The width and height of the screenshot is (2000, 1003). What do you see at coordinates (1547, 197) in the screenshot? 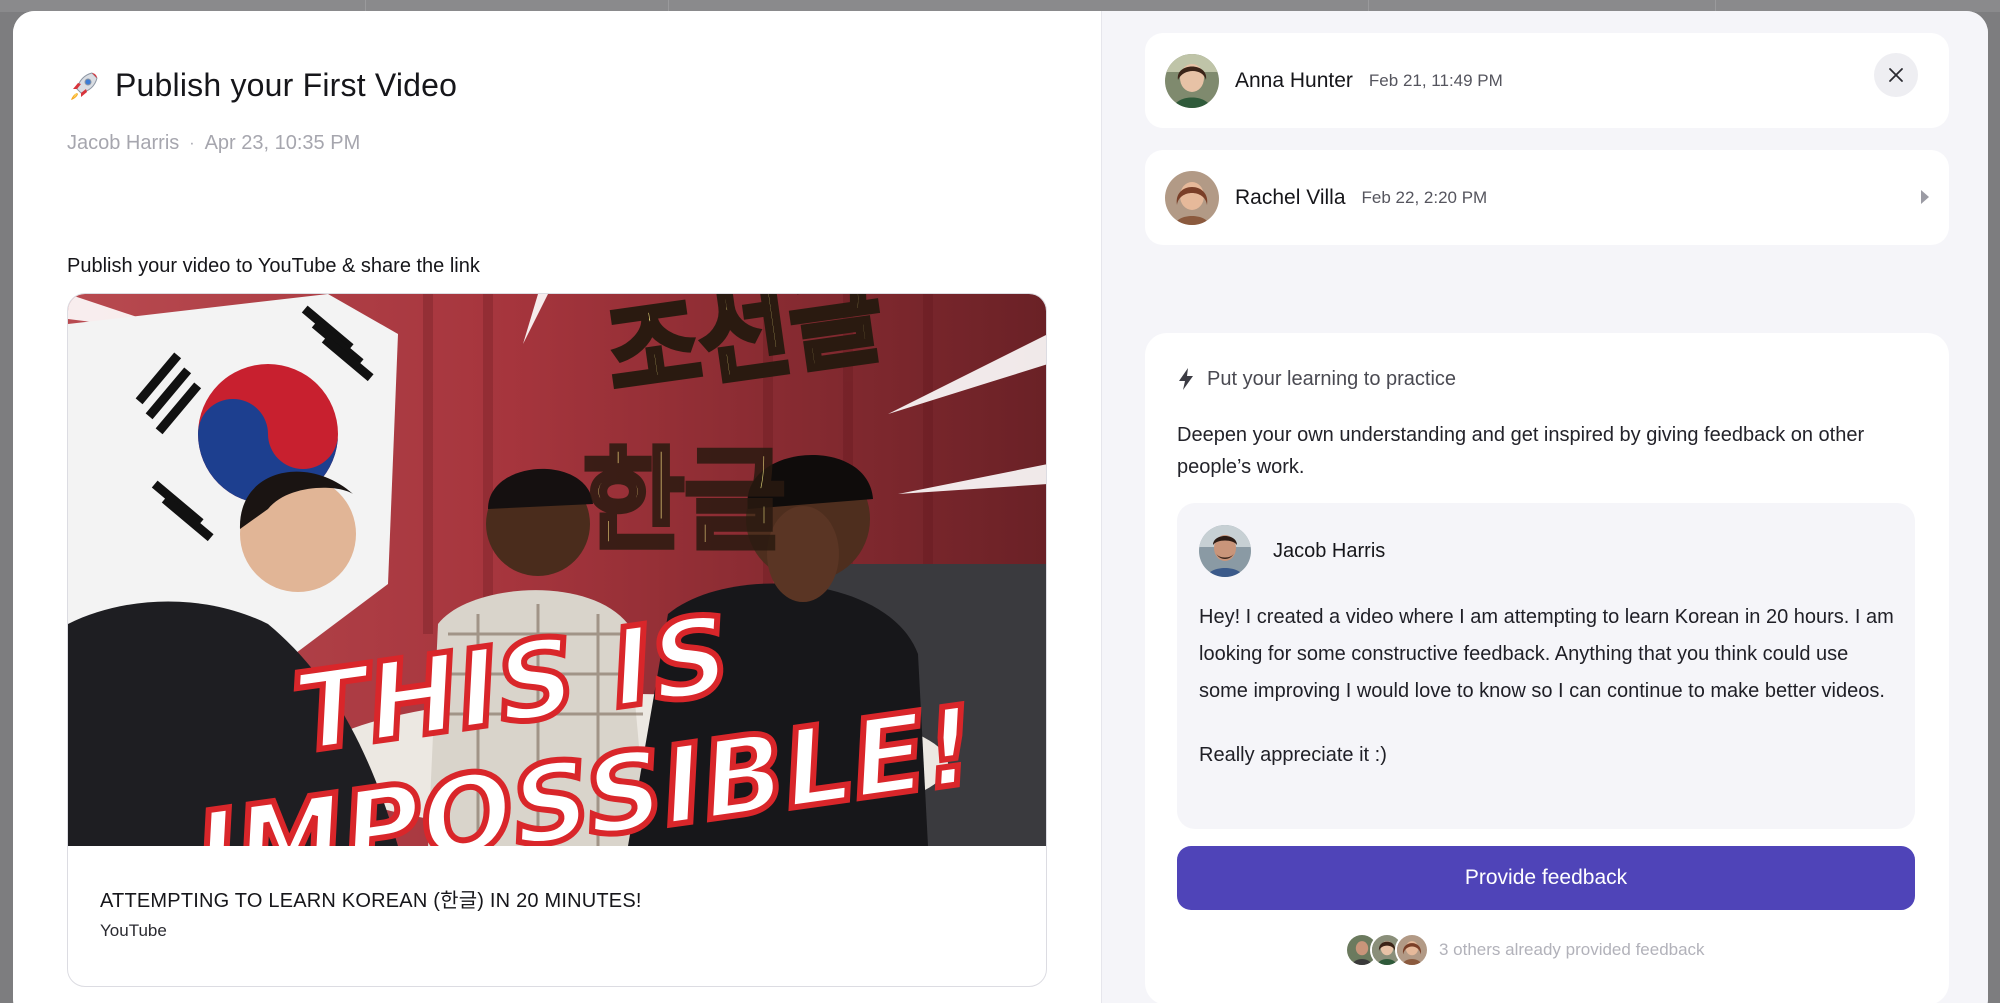
I see `submission-card: Rachel Villa Feb 22, 2:20 PM` at bounding box center [1547, 197].